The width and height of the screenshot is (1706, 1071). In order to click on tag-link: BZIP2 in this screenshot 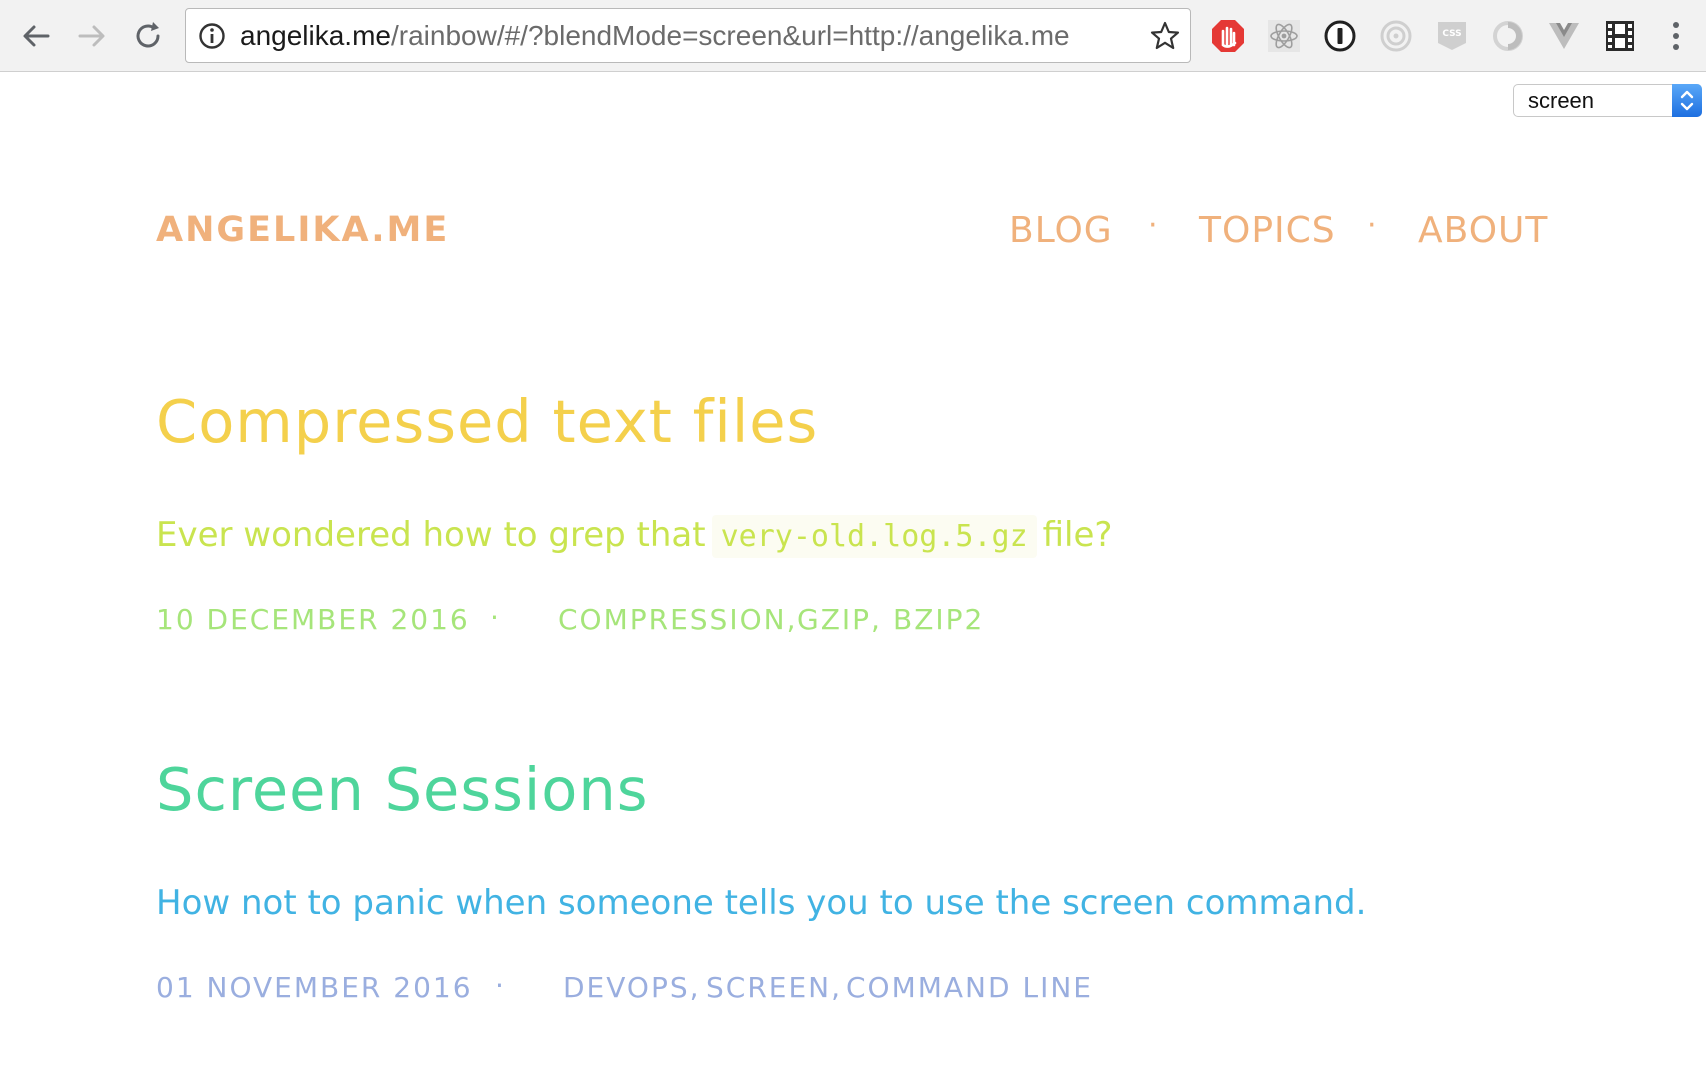, I will do `click(938, 619)`.